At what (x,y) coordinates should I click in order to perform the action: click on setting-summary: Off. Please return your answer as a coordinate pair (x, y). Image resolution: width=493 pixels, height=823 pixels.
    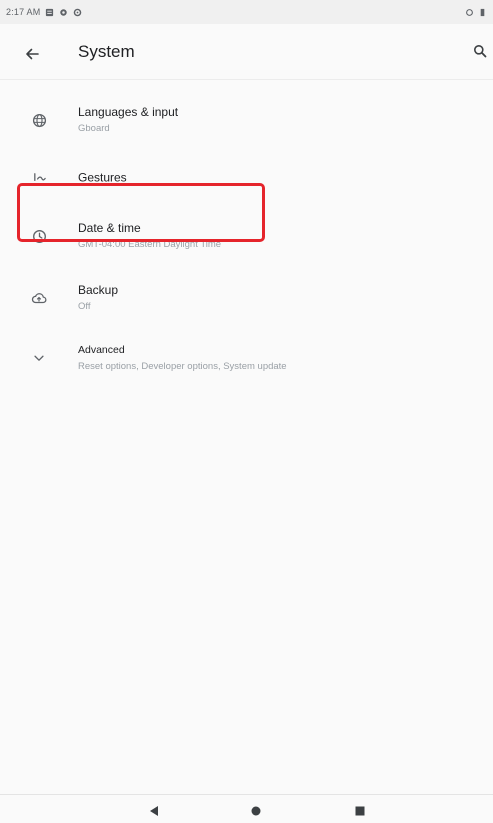
    Looking at the image, I should click on (84, 306).